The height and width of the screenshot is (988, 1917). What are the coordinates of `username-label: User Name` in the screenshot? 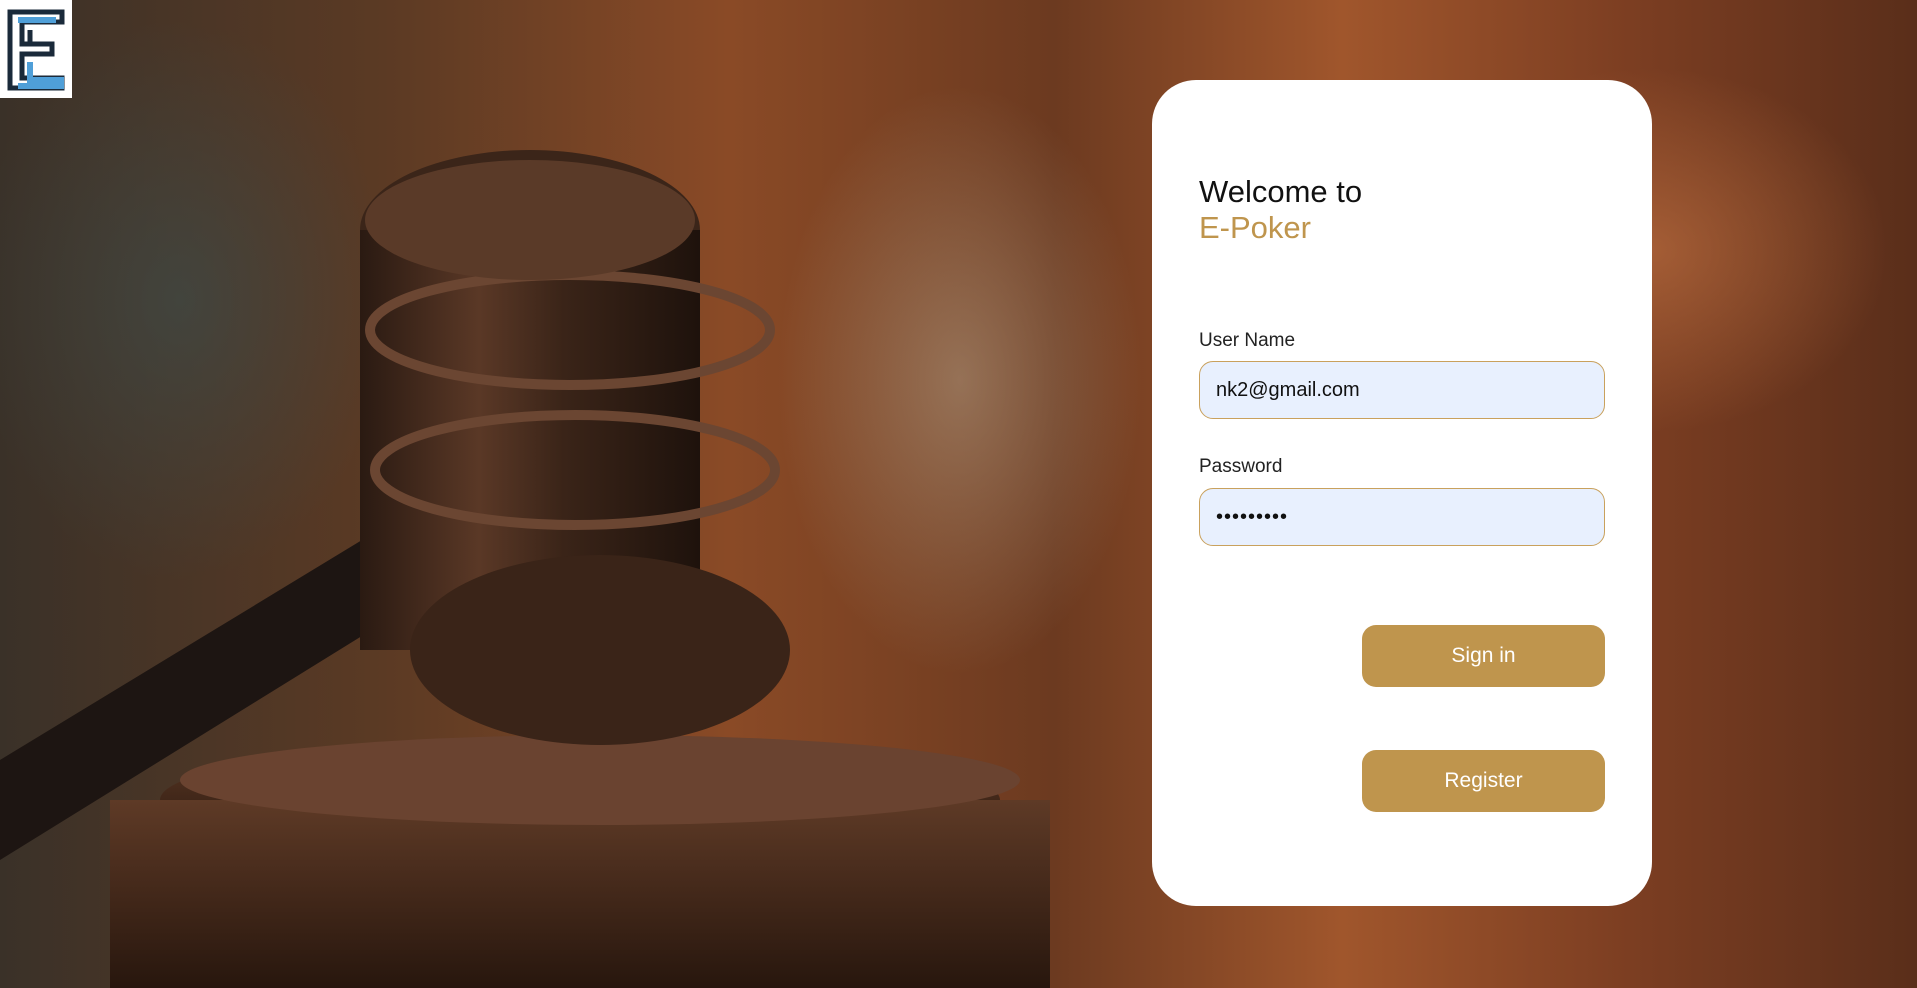 It's located at (1247, 340).